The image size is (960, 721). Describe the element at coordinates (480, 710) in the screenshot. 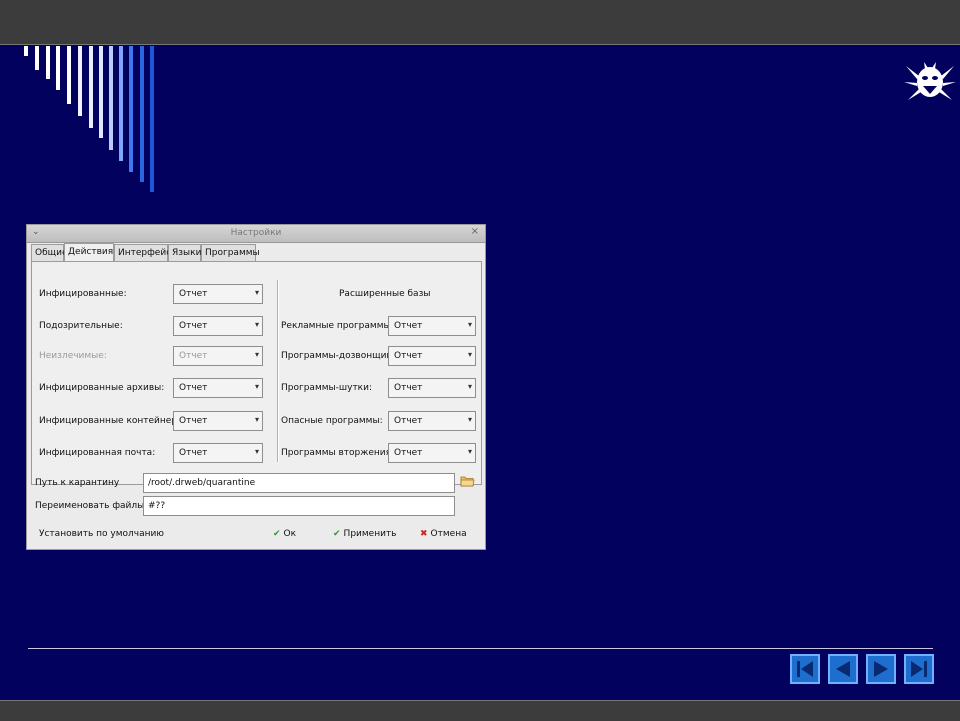

I see `bottom-bar` at that location.